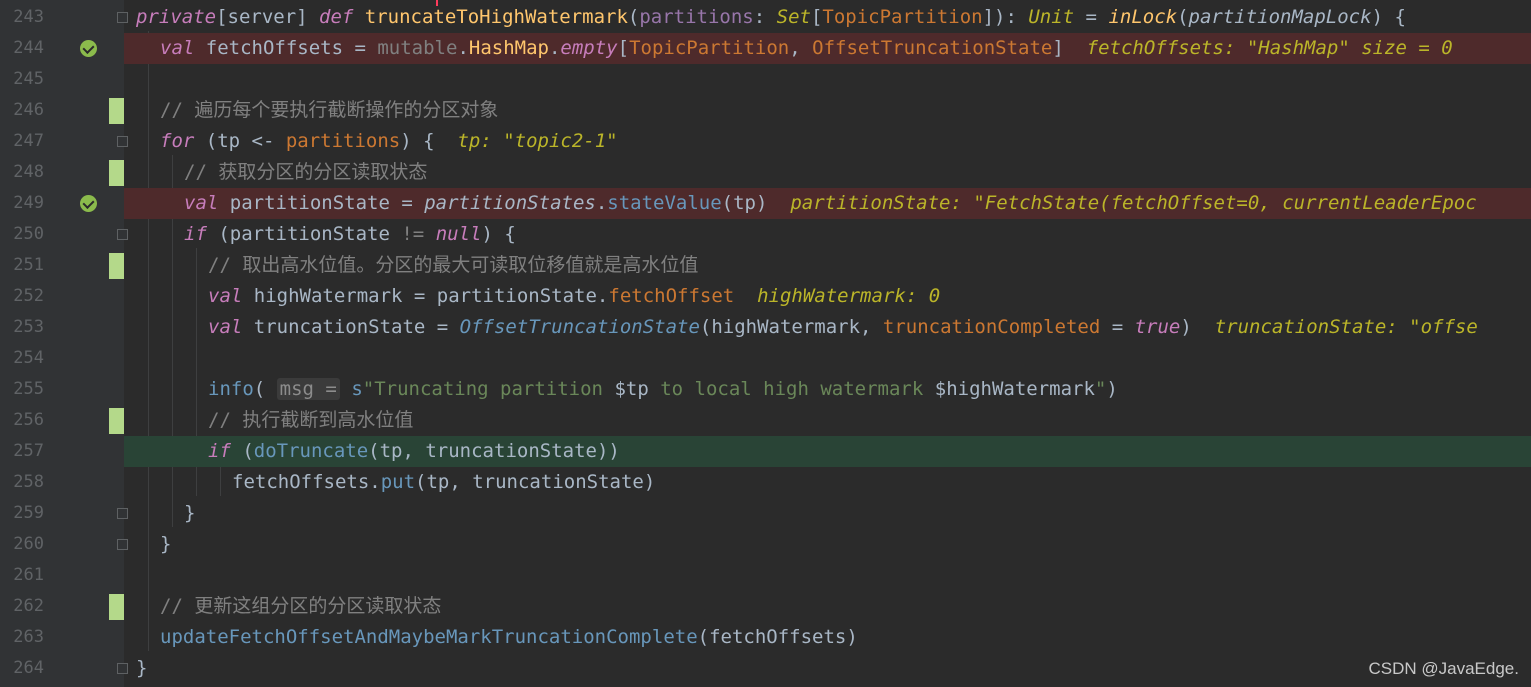 This screenshot has height=687, width=1531. Describe the element at coordinates (765, 110) in the screenshot. I see `code-line: 246 // 遍历每个要执行截断操作的分区对象` at that location.